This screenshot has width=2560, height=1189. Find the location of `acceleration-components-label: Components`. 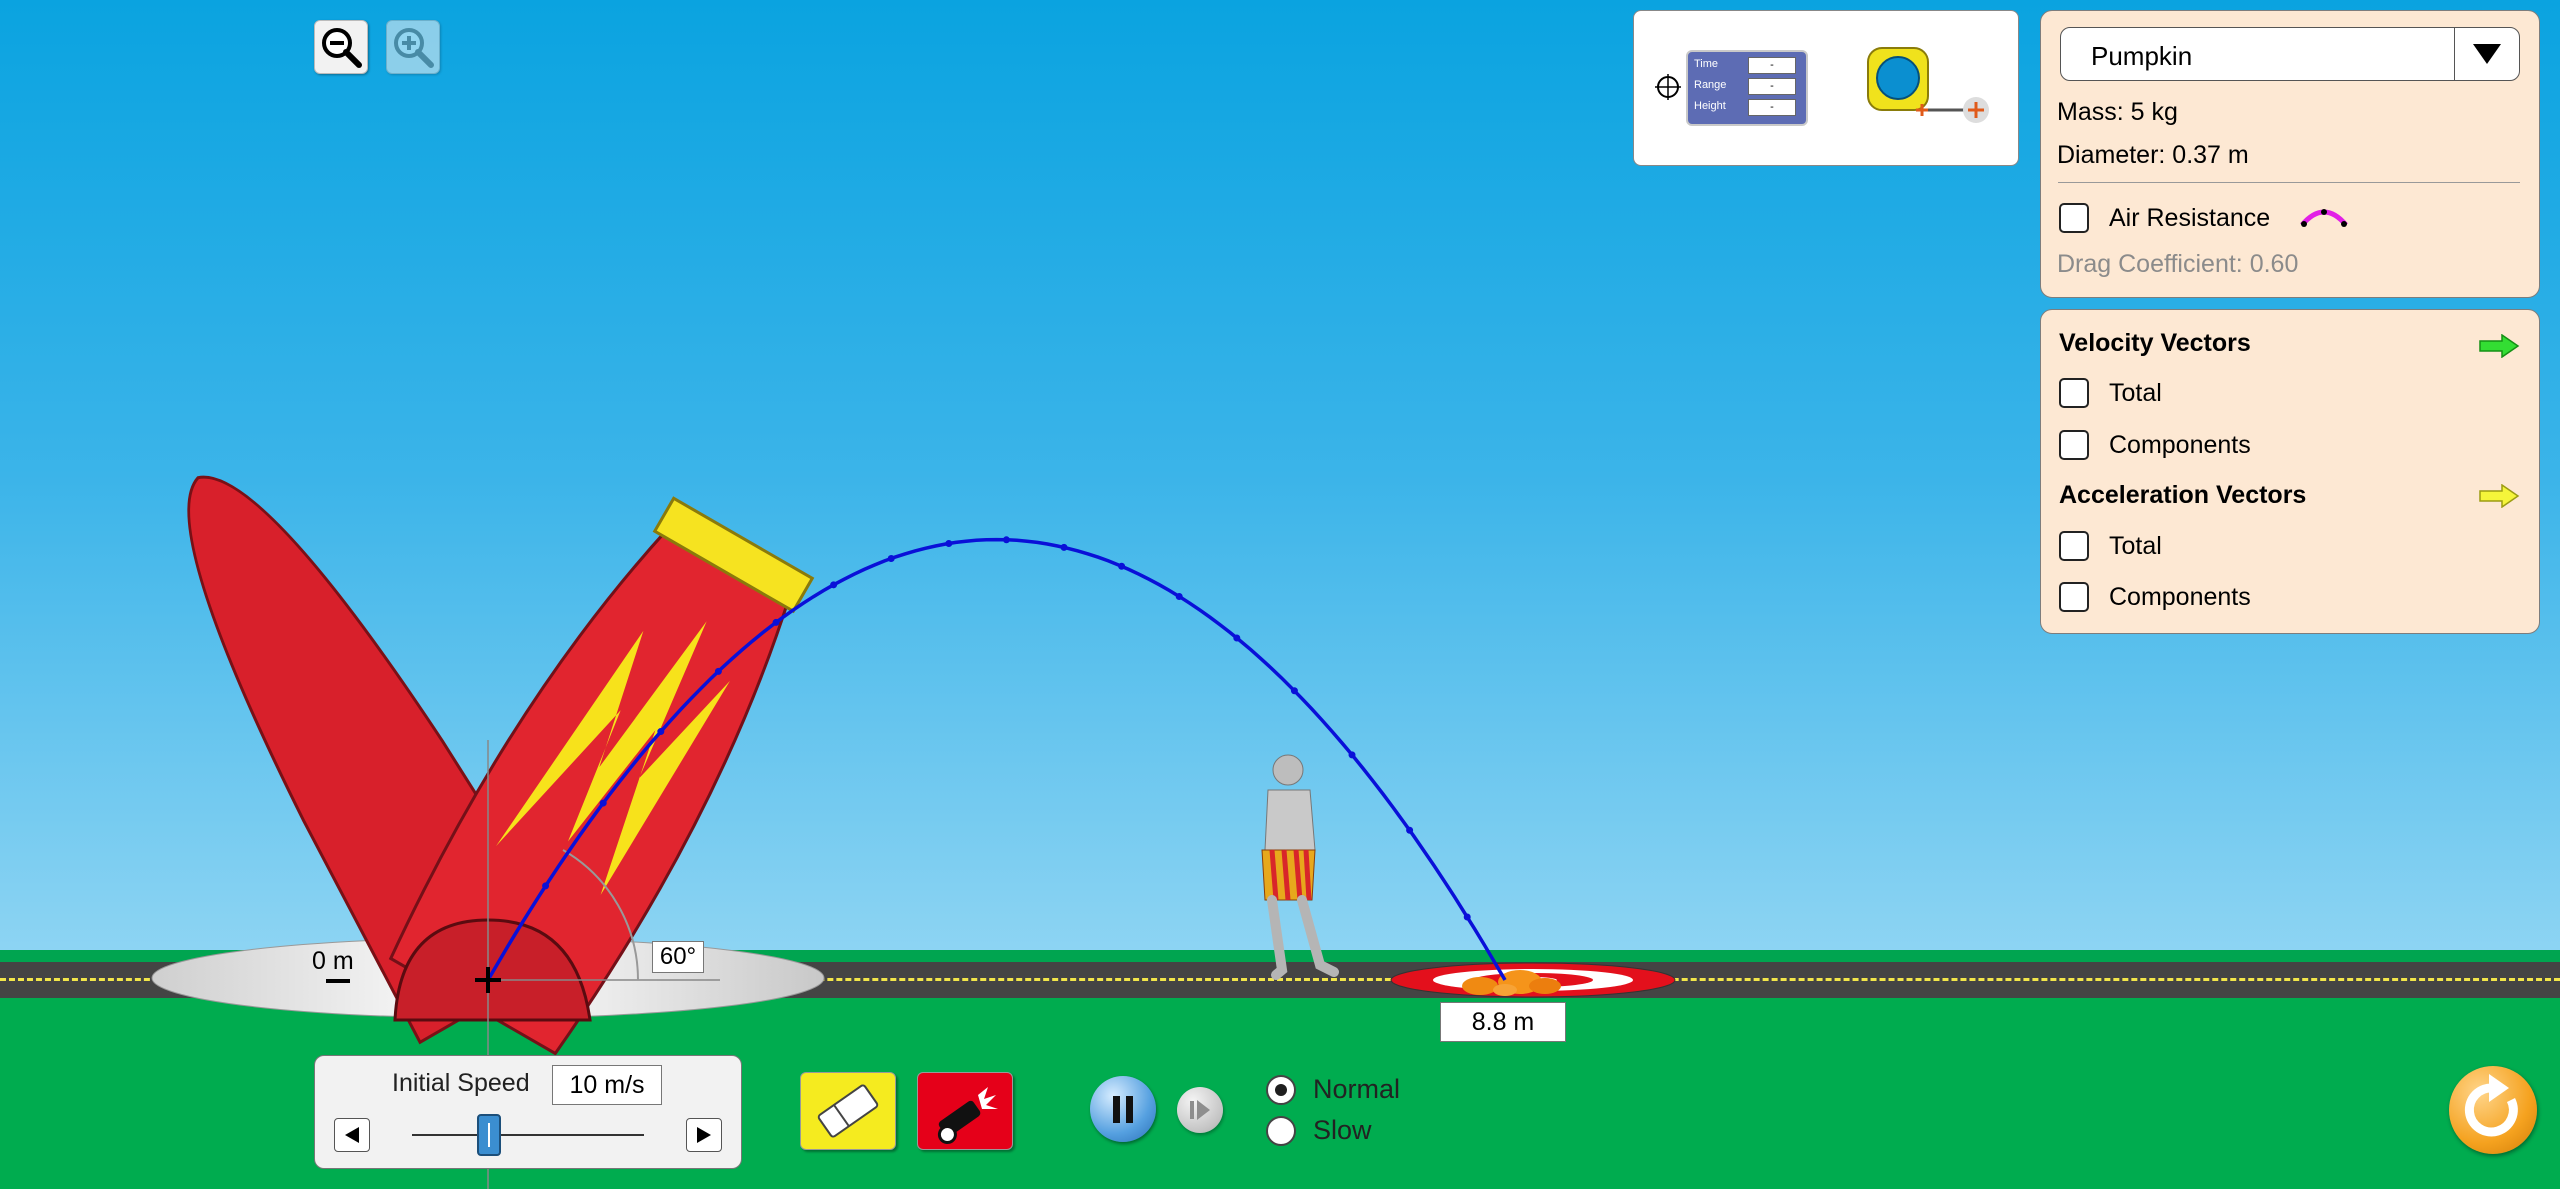

acceleration-components-label: Components is located at coordinates (2180, 597).